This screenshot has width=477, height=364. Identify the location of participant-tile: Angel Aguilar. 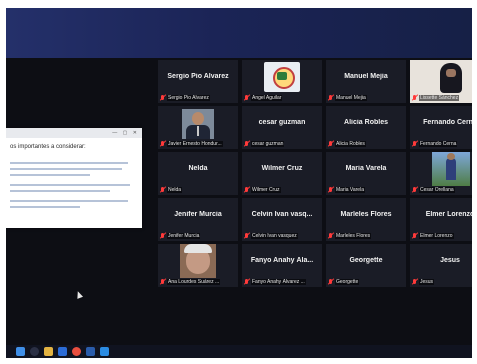
(282, 81).